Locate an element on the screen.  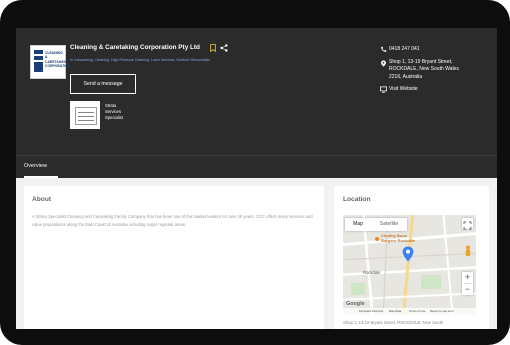
monitor-icon is located at coordinates (383, 89).